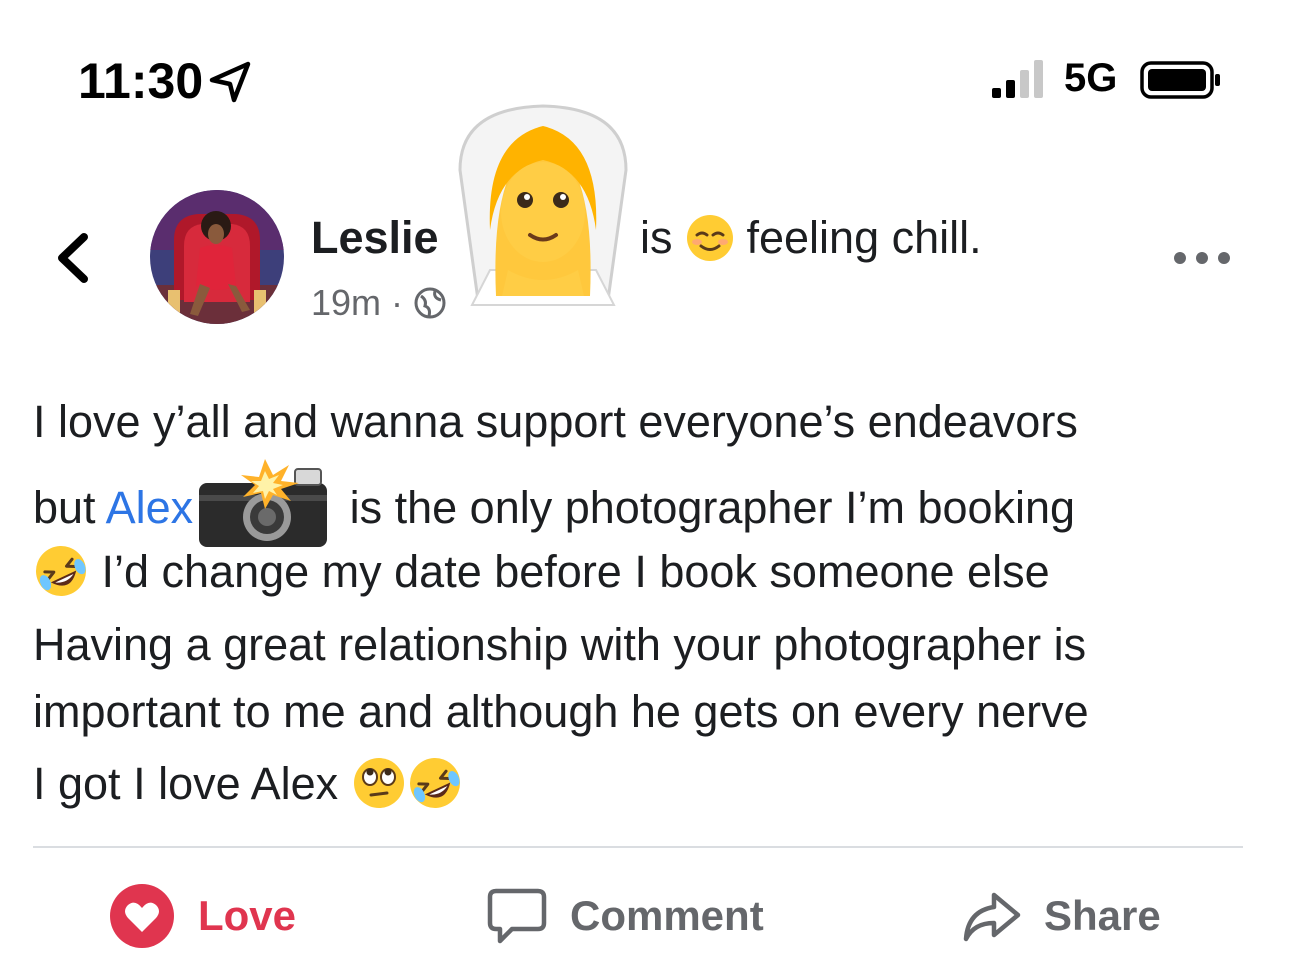 This screenshot has width=1290, height=973. What do you see at coordinates (69, 507) in the screenshot?
I see `post-body-text: but` at bounding box center [69, 507].